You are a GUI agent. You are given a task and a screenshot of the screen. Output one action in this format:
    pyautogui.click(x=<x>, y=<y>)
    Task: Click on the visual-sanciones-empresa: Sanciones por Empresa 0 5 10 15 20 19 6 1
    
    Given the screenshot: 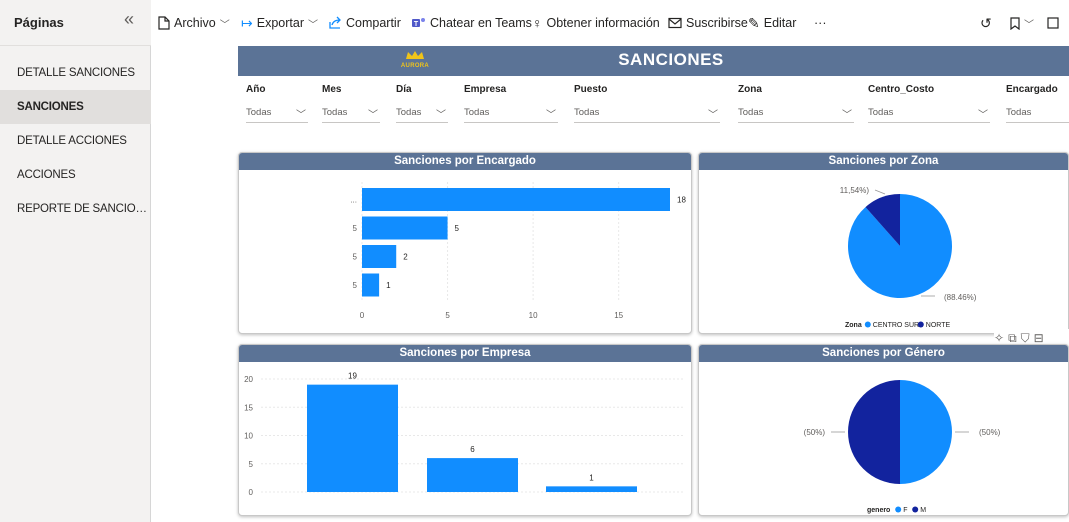 What is the action you would take?
    pyautogui.click(x=465, y=430)
    